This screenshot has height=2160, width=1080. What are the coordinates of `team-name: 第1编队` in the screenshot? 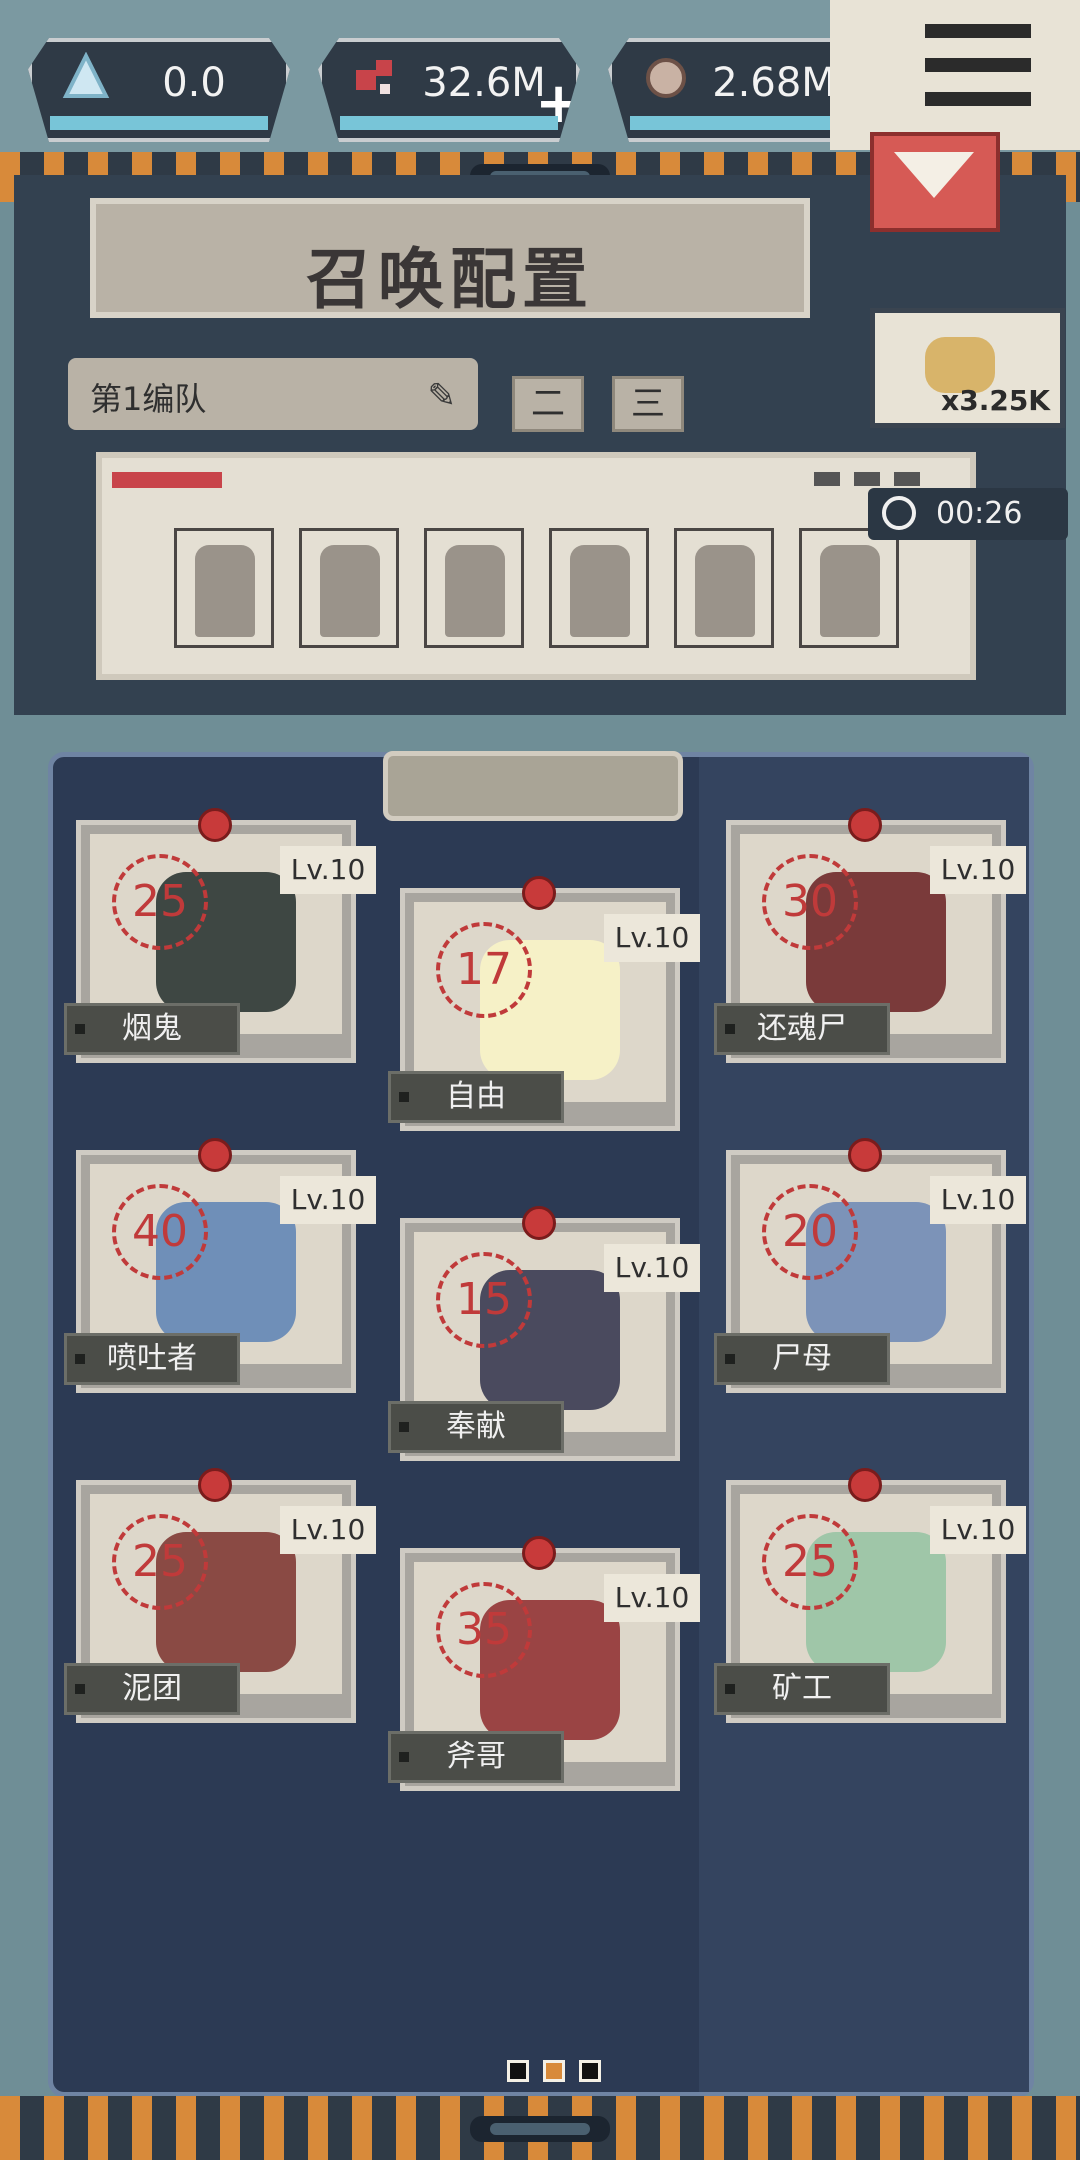 It's located at (148, 399).